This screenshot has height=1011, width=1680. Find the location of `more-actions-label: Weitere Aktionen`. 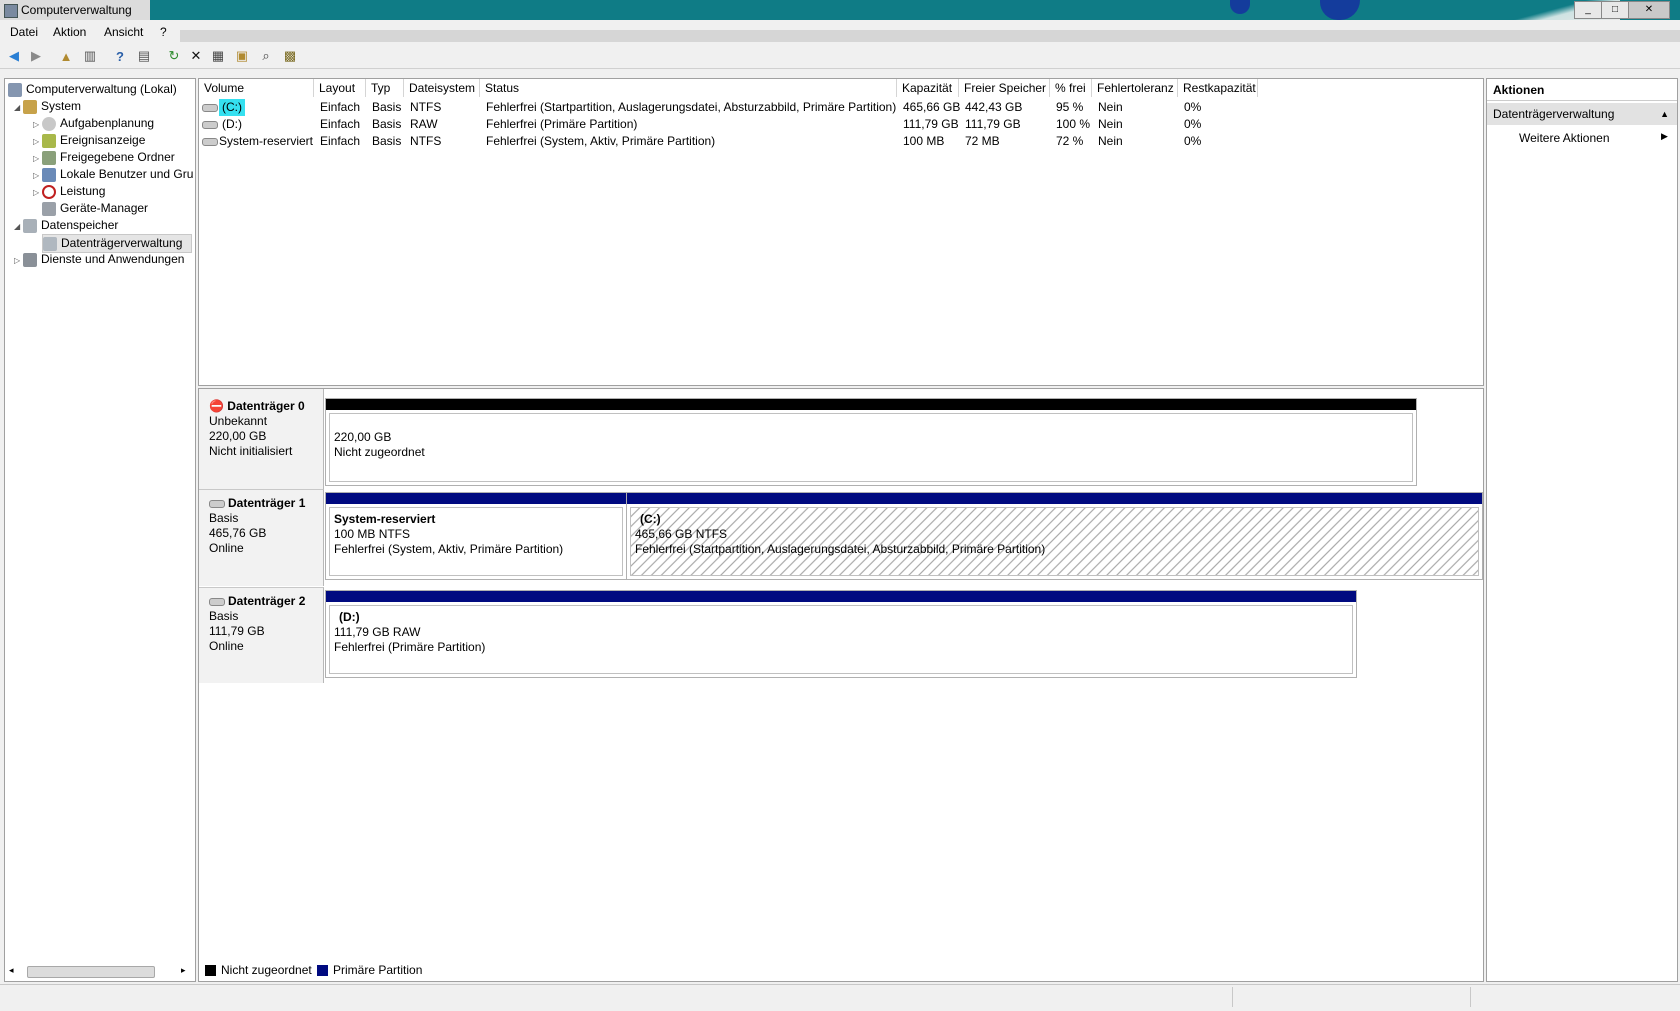

more-actions-label: Weitere Aktionen is located at coordinates (1564, 138).